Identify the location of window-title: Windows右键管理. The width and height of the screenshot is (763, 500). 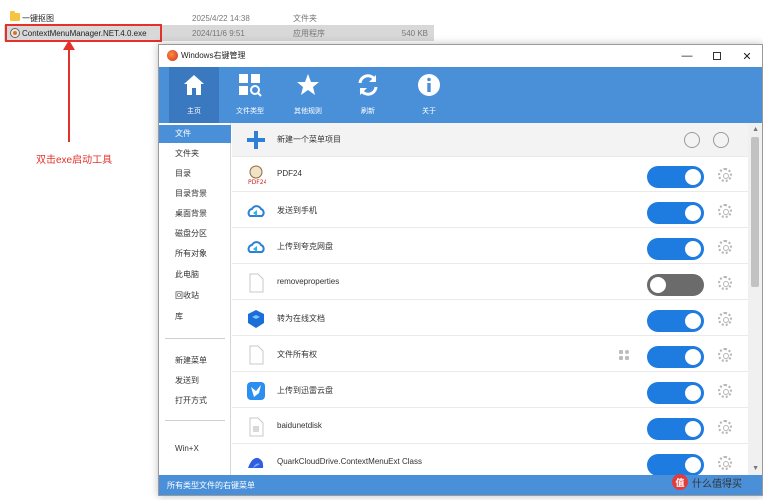
(213, 55).